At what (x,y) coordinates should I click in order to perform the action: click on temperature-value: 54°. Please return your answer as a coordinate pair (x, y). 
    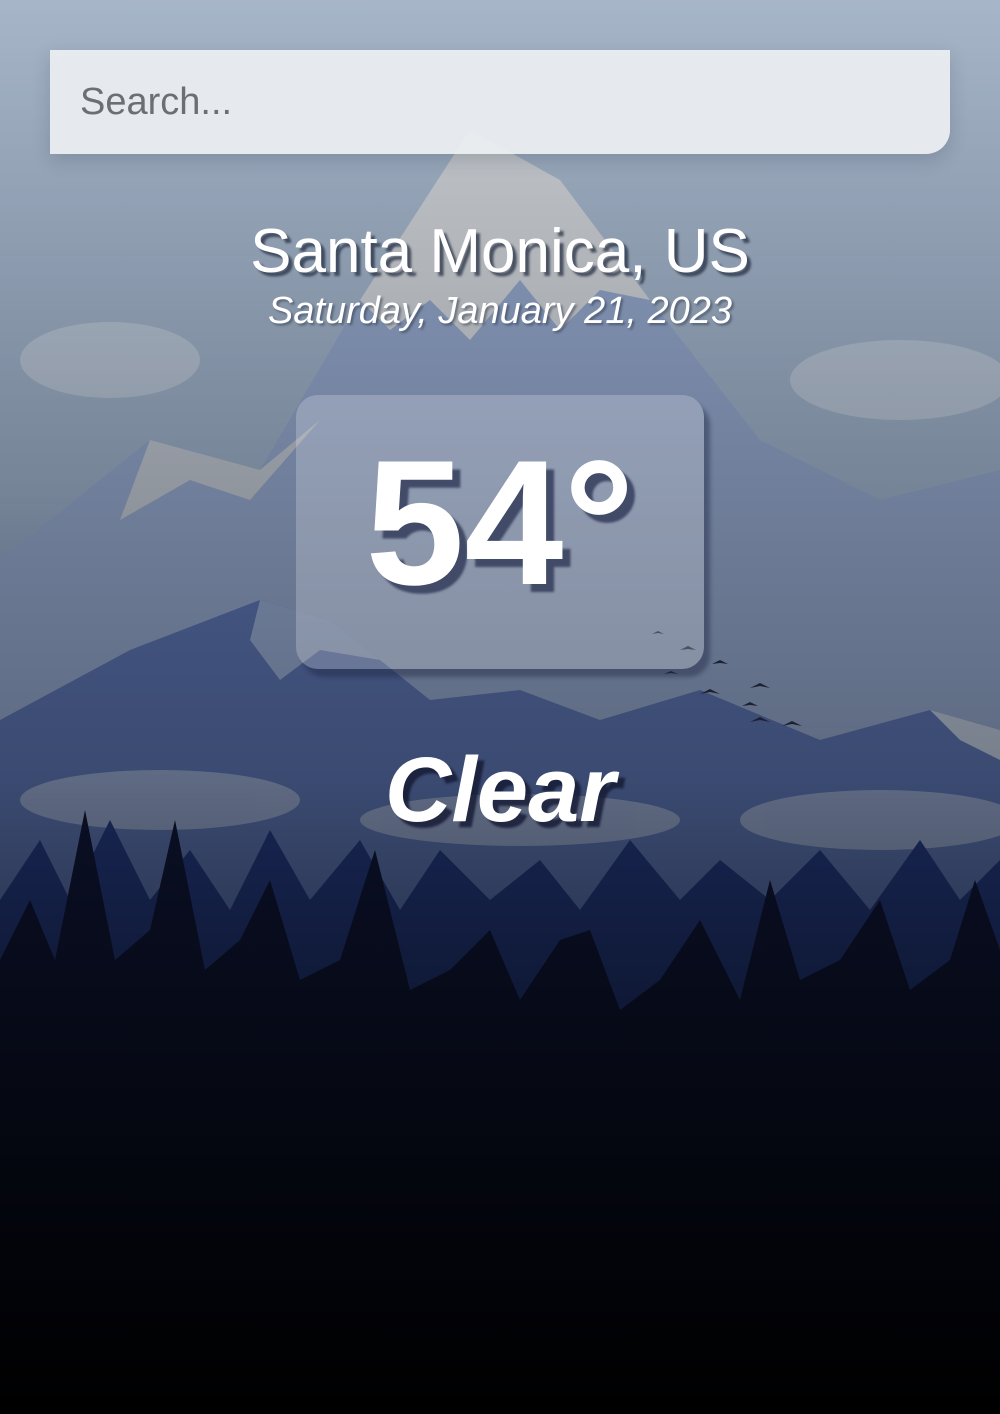
    Looking at the image, I should click on (500, 522).